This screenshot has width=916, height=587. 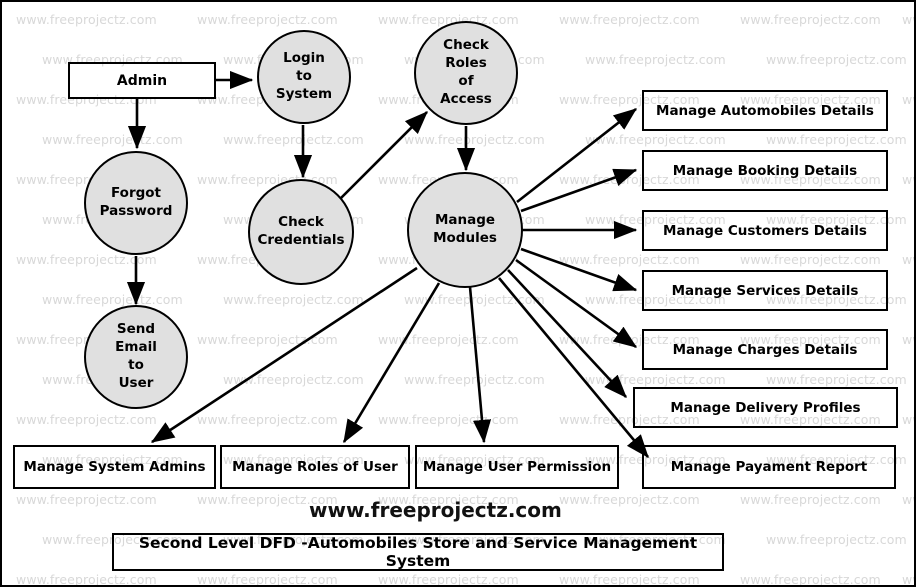 I want to click on box-manage-booking-details: Manage Booking Details, so click(x=765, y=170).